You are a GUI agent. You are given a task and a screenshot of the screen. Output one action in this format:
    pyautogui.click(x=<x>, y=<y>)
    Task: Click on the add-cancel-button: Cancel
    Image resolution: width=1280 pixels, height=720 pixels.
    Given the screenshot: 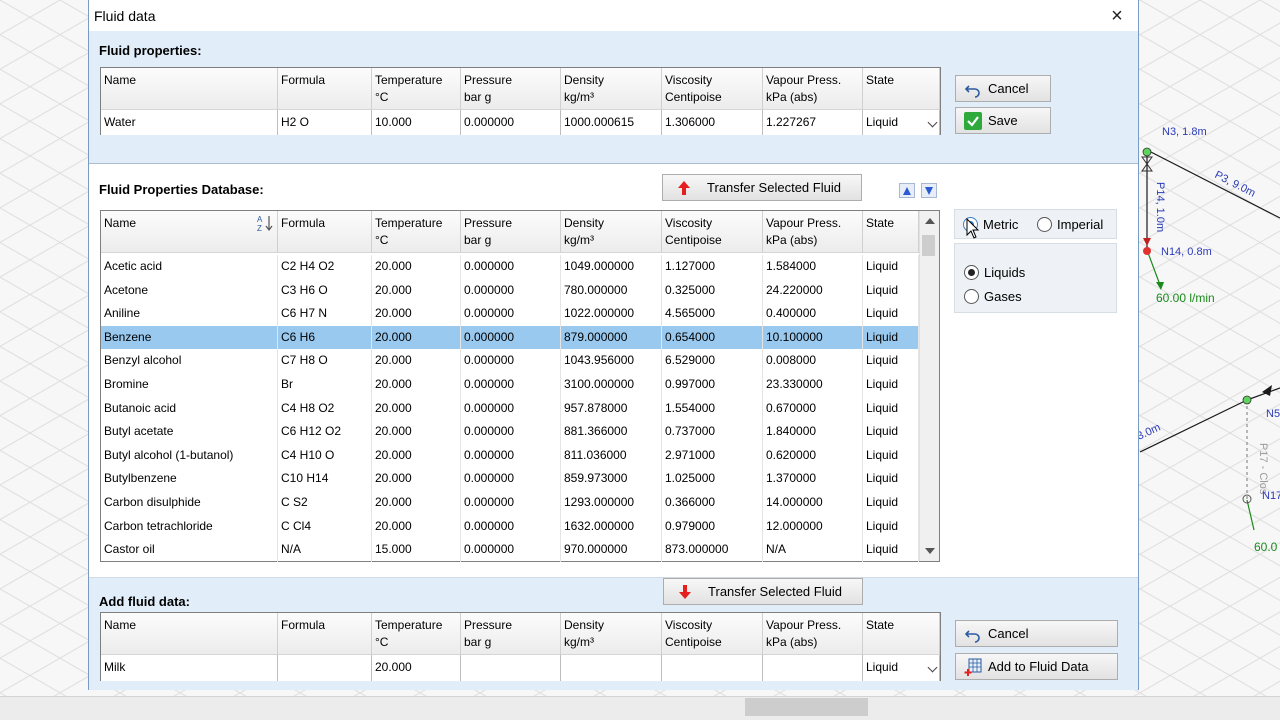 What is the action you would take?
    pyautogui.click(x=1036, y=633)
    